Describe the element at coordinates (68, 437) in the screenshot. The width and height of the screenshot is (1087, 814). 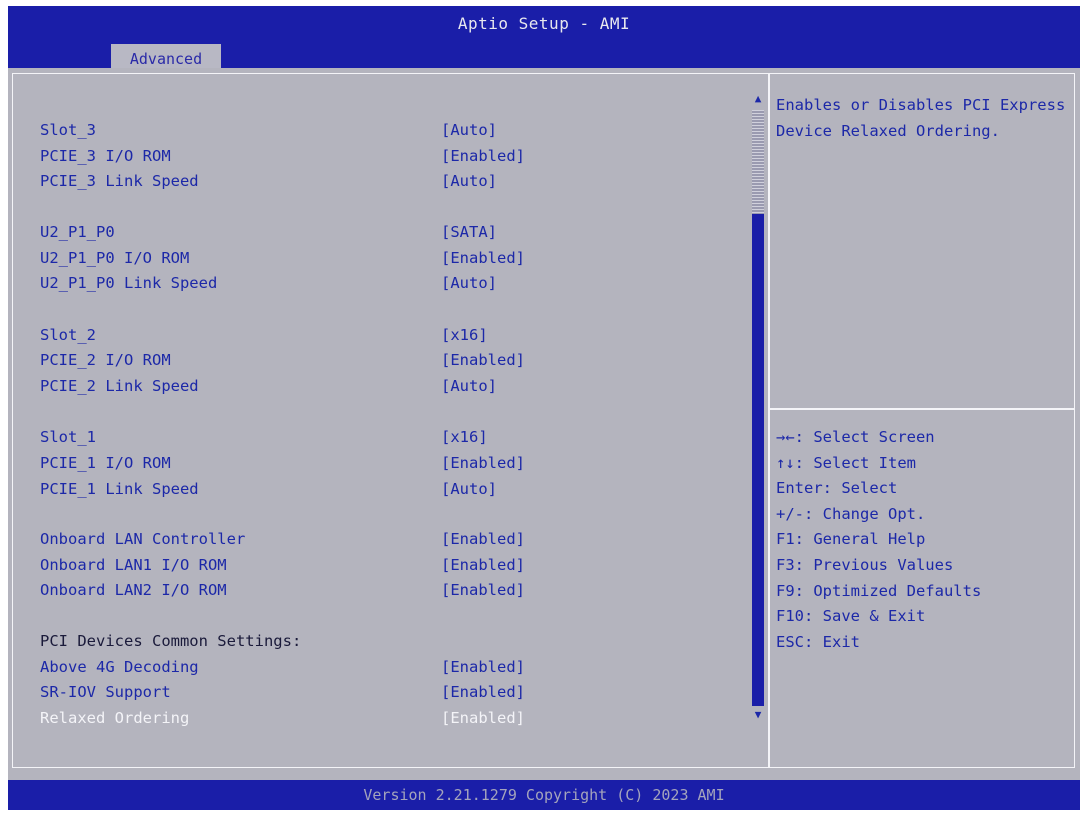
I see `setting-label-slot-1: Slot_1` at that location.